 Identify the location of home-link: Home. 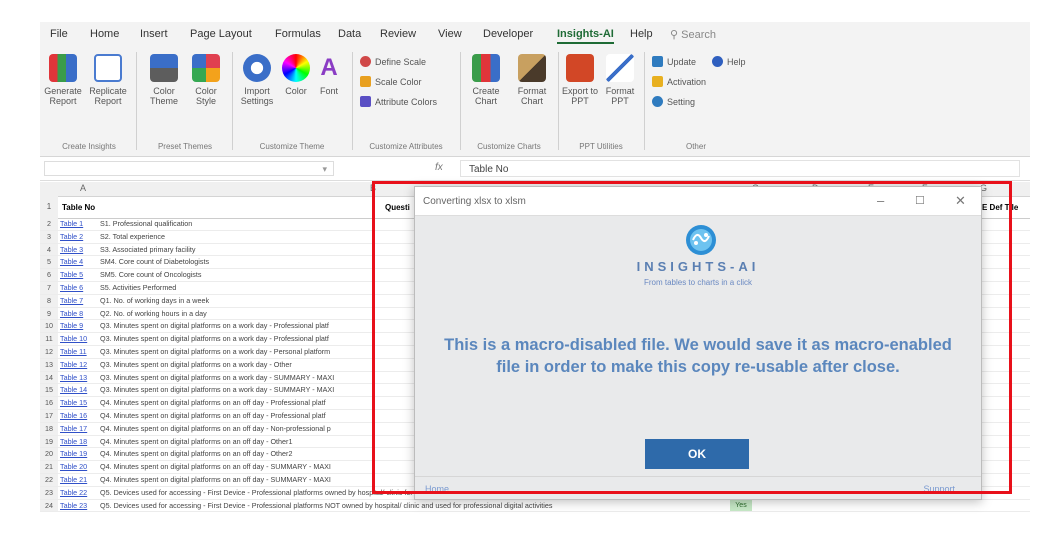
(437, 489).